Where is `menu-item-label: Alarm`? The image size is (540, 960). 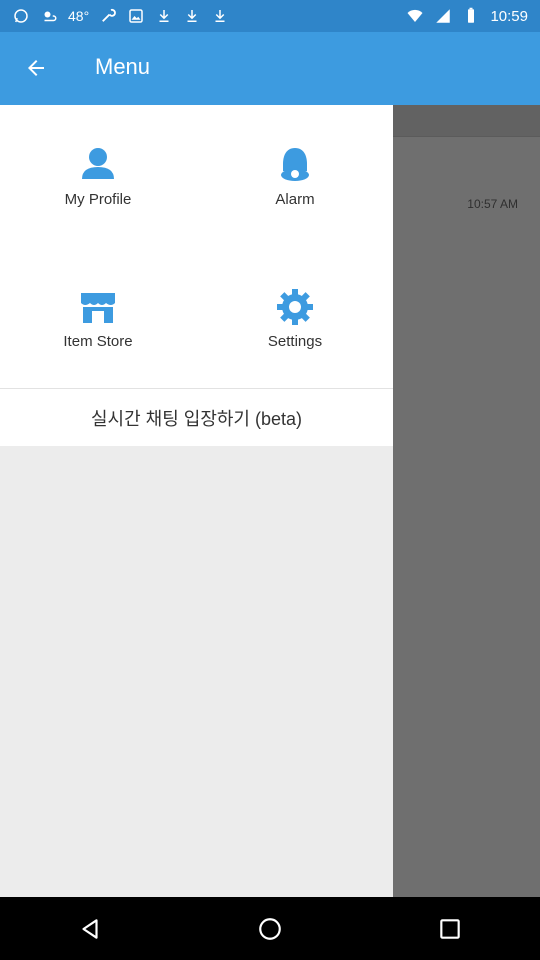 menu-item-label: Alarm is located at coordinates (295, 199).